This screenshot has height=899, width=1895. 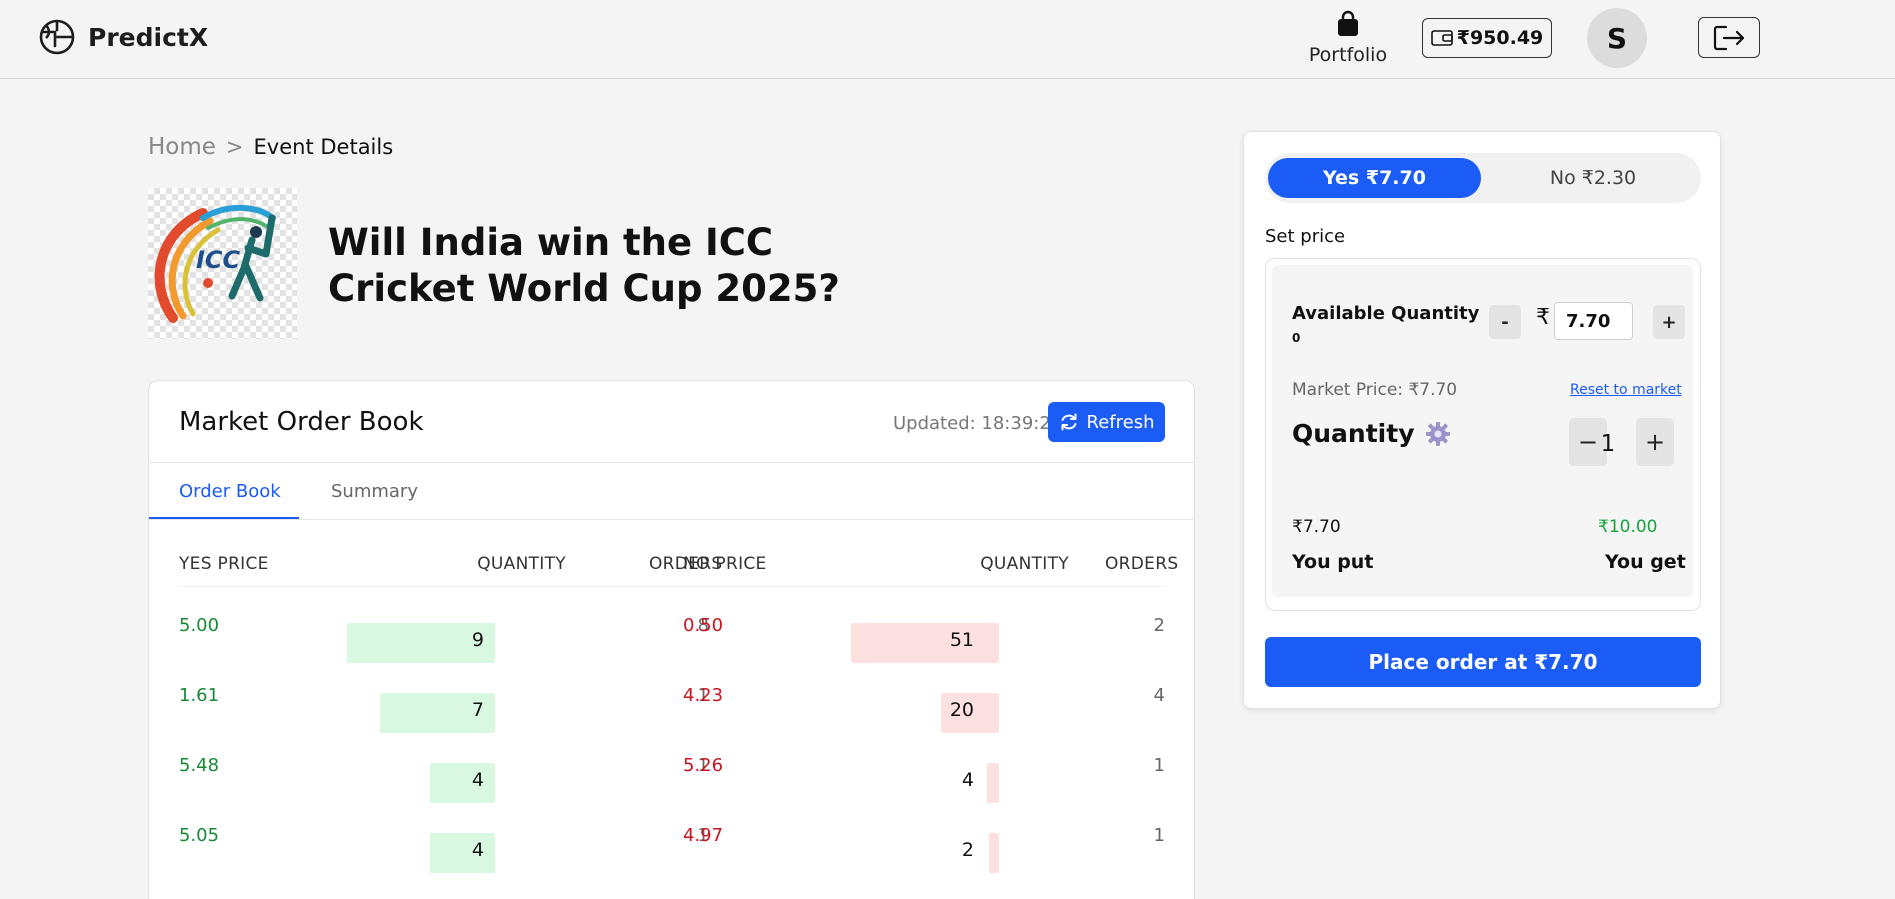 I want to click on no-quantity: 2, so click(x=967, y=850).